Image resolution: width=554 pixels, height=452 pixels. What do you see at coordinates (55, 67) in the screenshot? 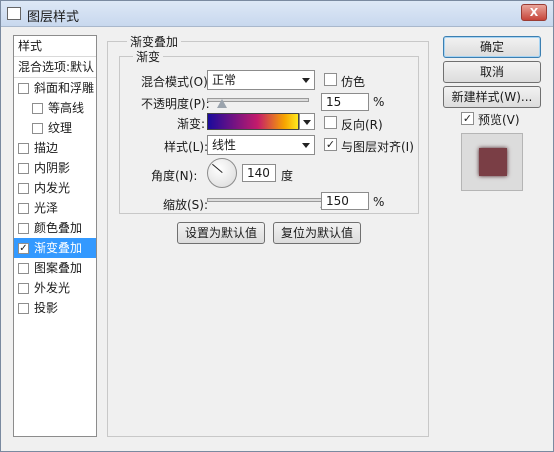
I see `blend-options-item: 混合选项:默认` at bounding box center [55, 67].